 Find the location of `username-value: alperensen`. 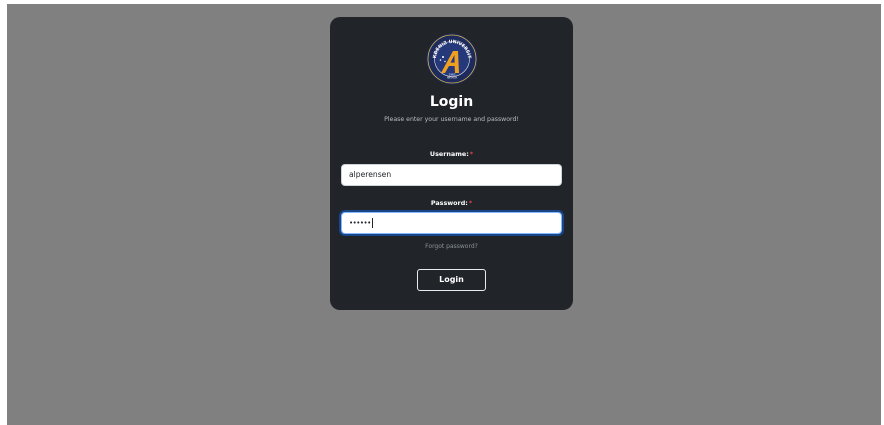

username-value: alperensen is located at coordinates (370, 174).